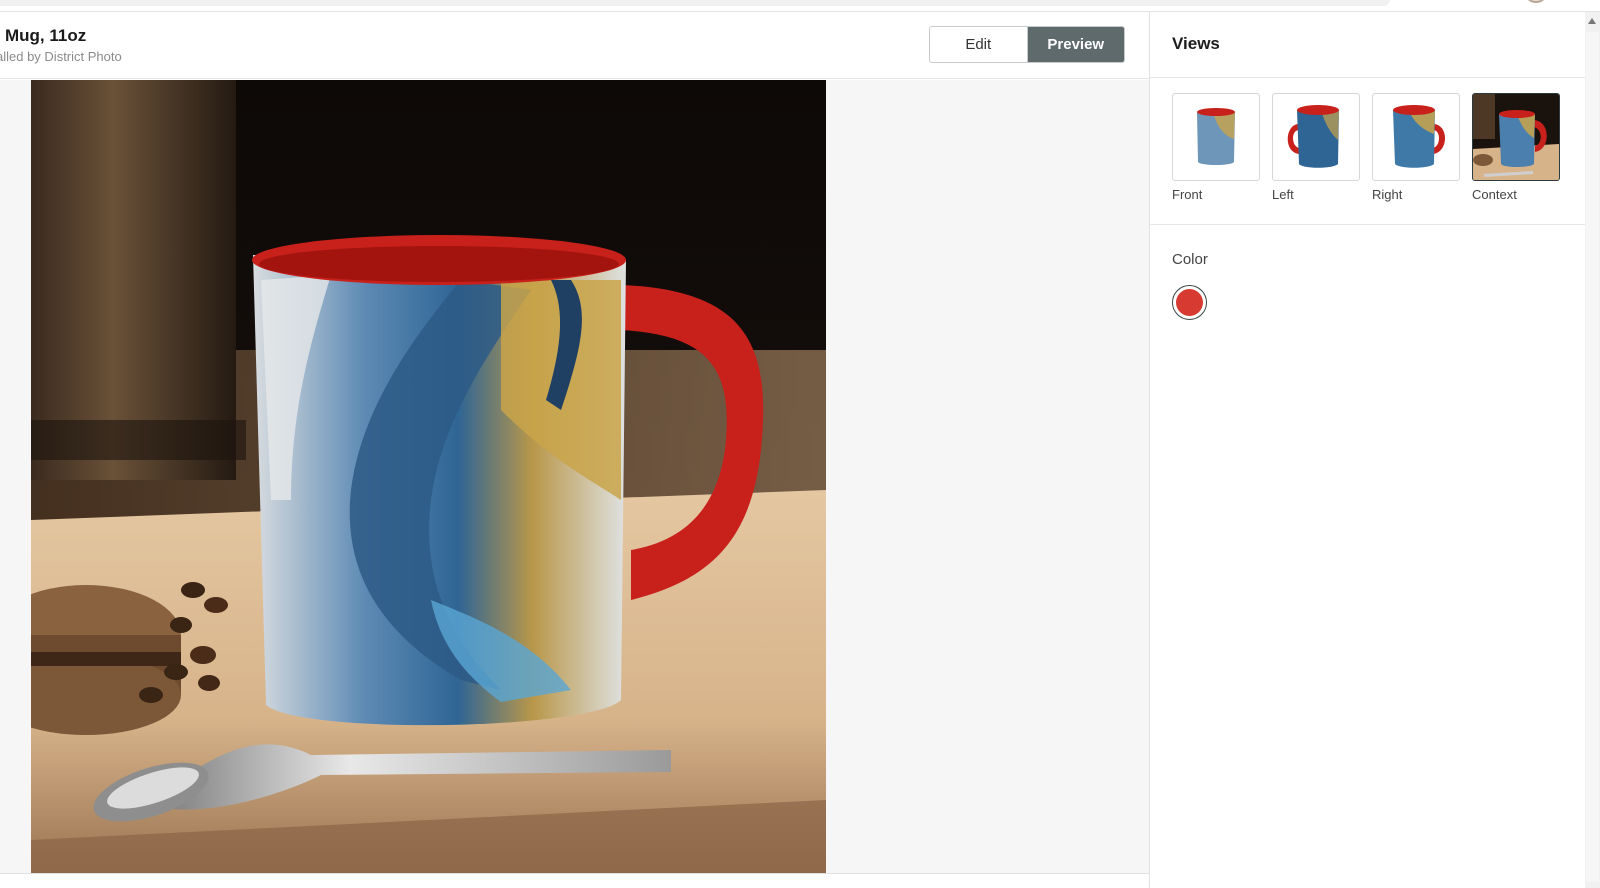 The image size is (1600, 888). I want to click on view-front: Front, so click(1216, 147).